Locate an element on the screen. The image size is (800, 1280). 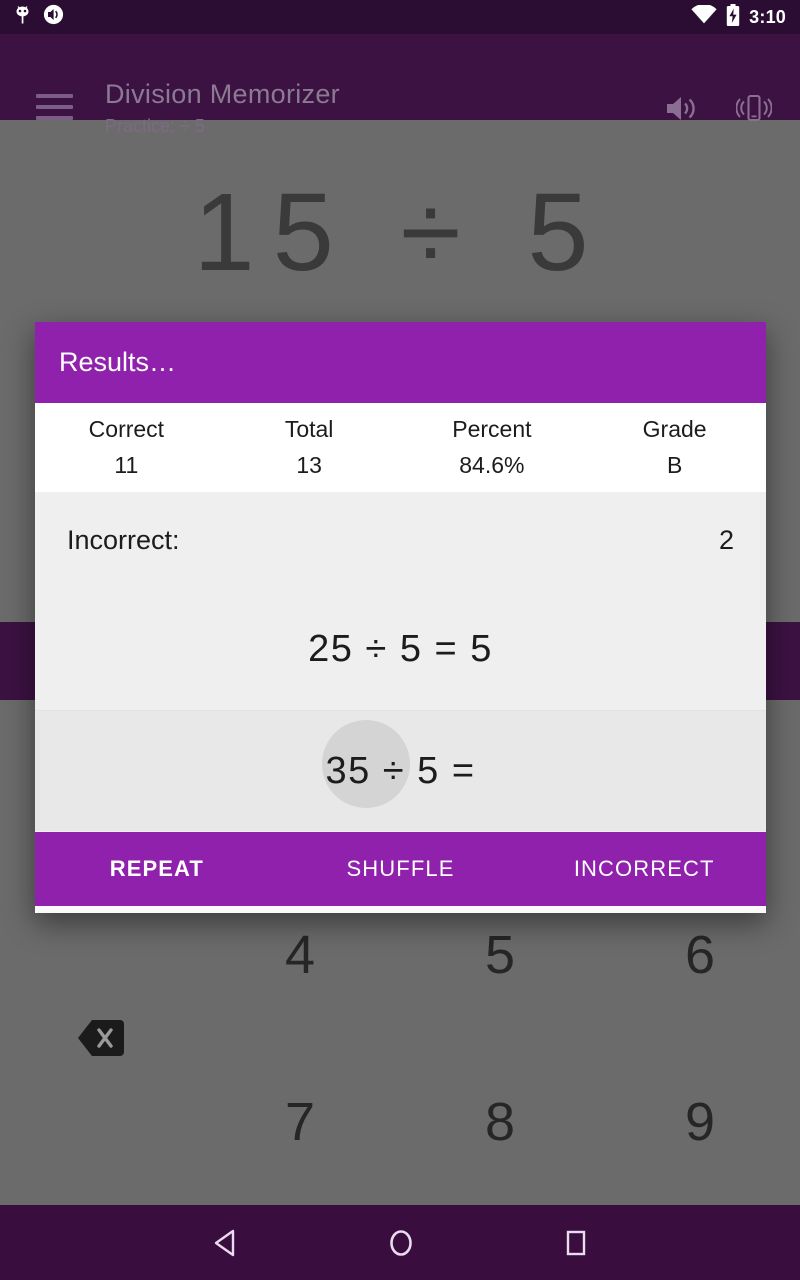
keypad-row: 7 8 9 is located at coordinates (400, 1122).